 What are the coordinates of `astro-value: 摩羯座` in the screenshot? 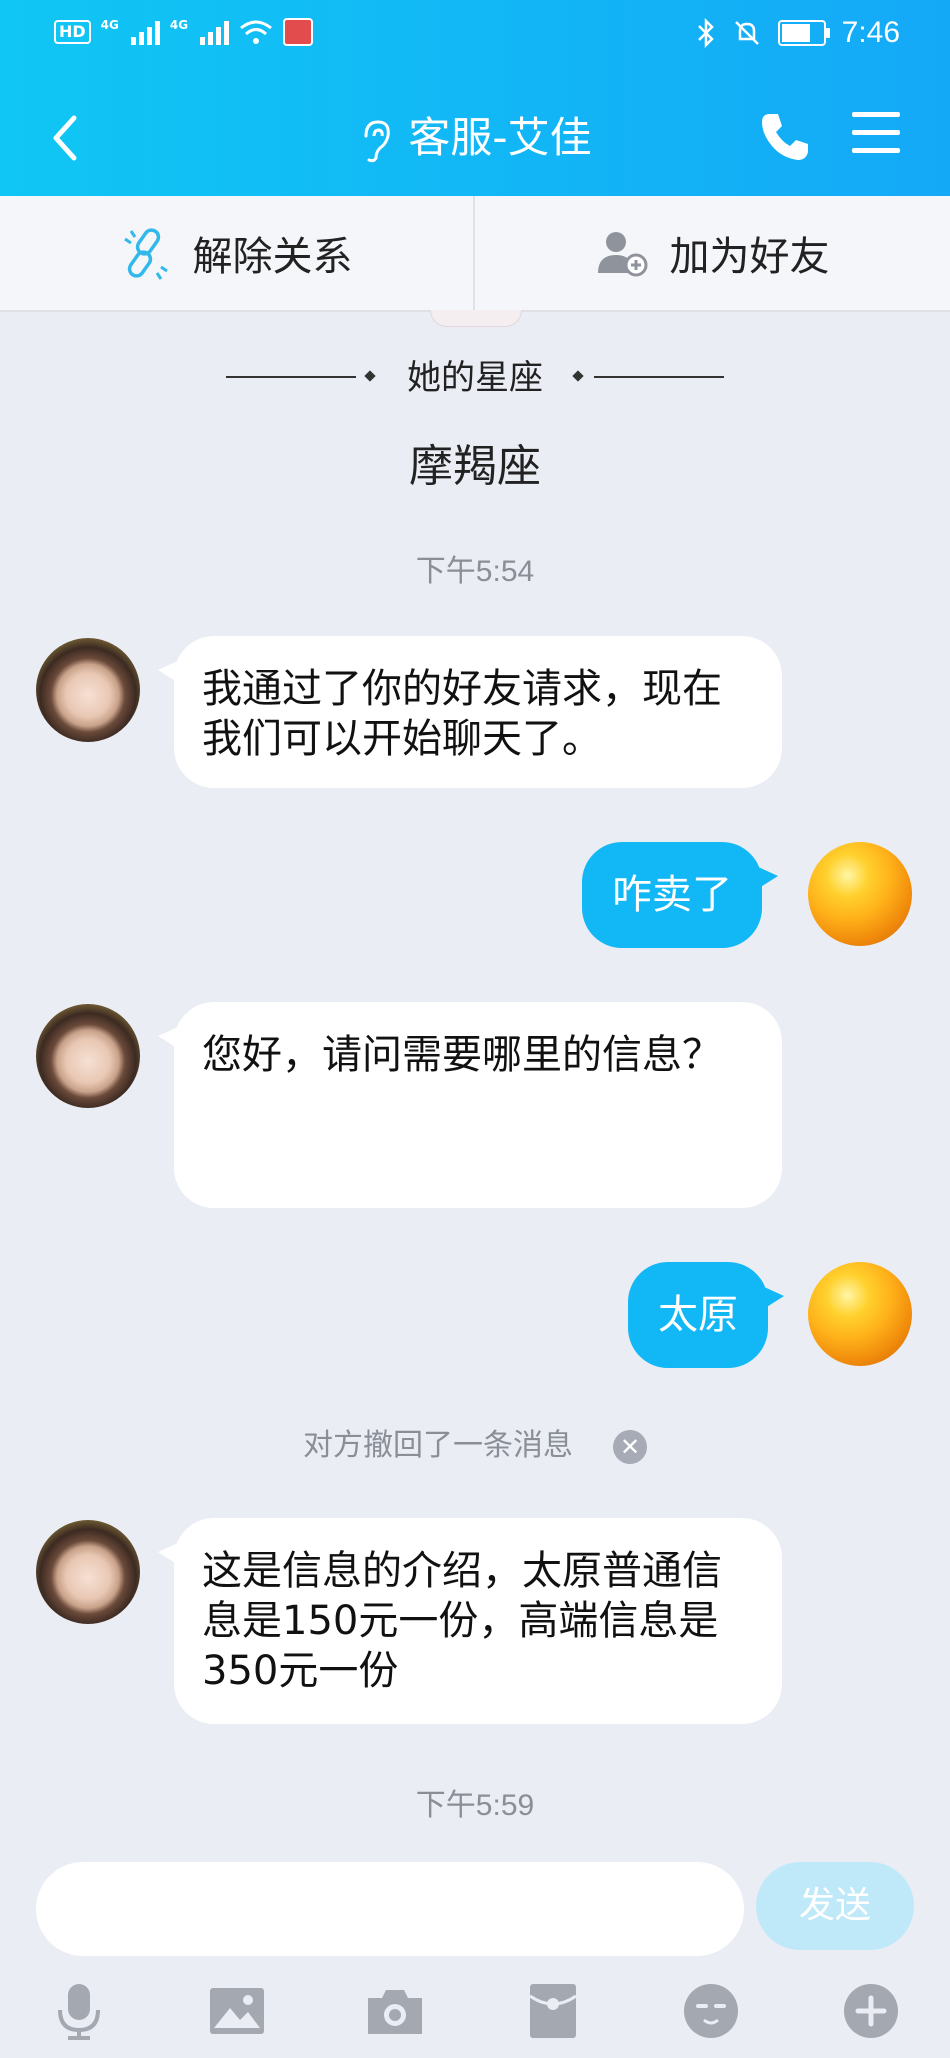 It's located at (475, 466).